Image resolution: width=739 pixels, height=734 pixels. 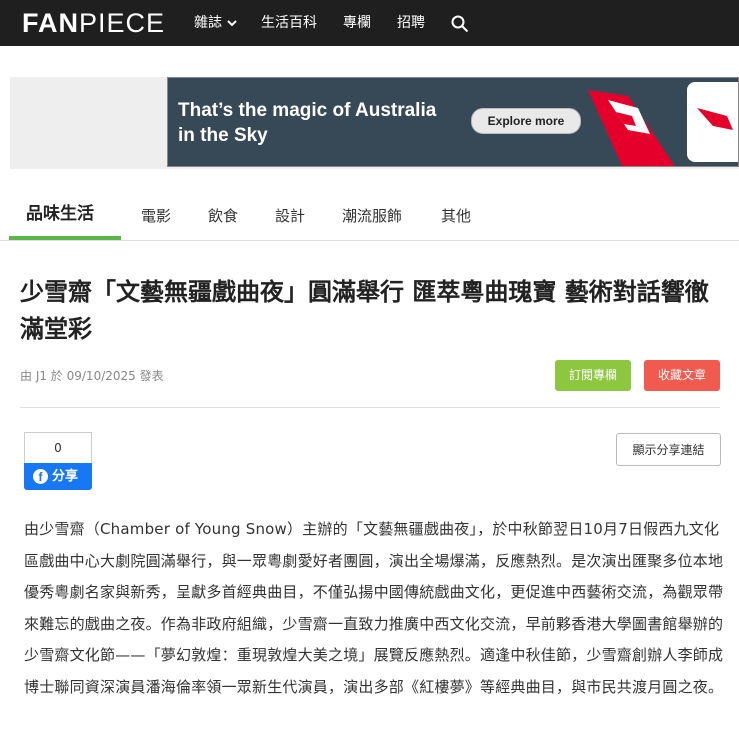 I want to click on share-count: 0, so click(x=58, y=447).